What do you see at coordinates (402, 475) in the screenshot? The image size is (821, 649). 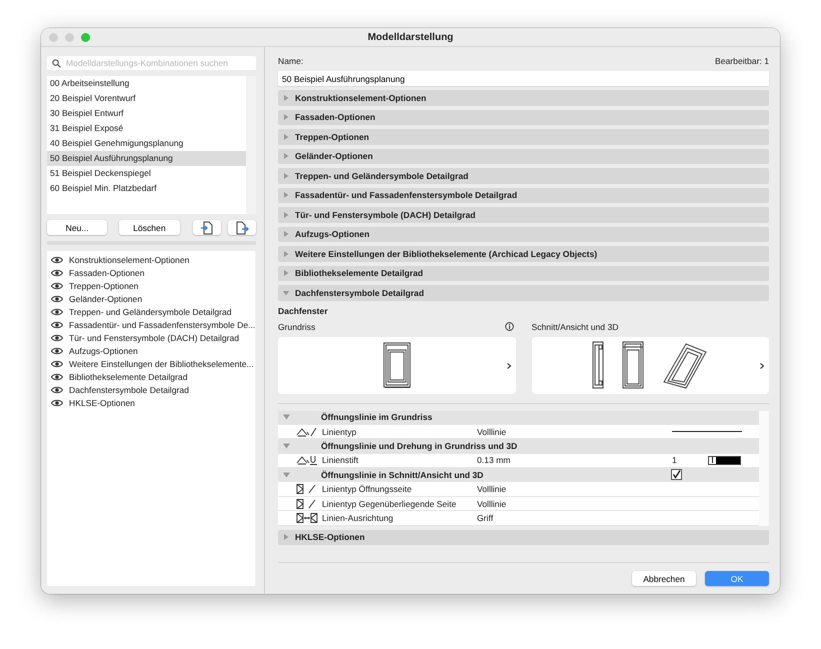 I see `group-title: Öffnungslinie in Schnitt/Ansicht und 3D` at bounding box center [402, 475].